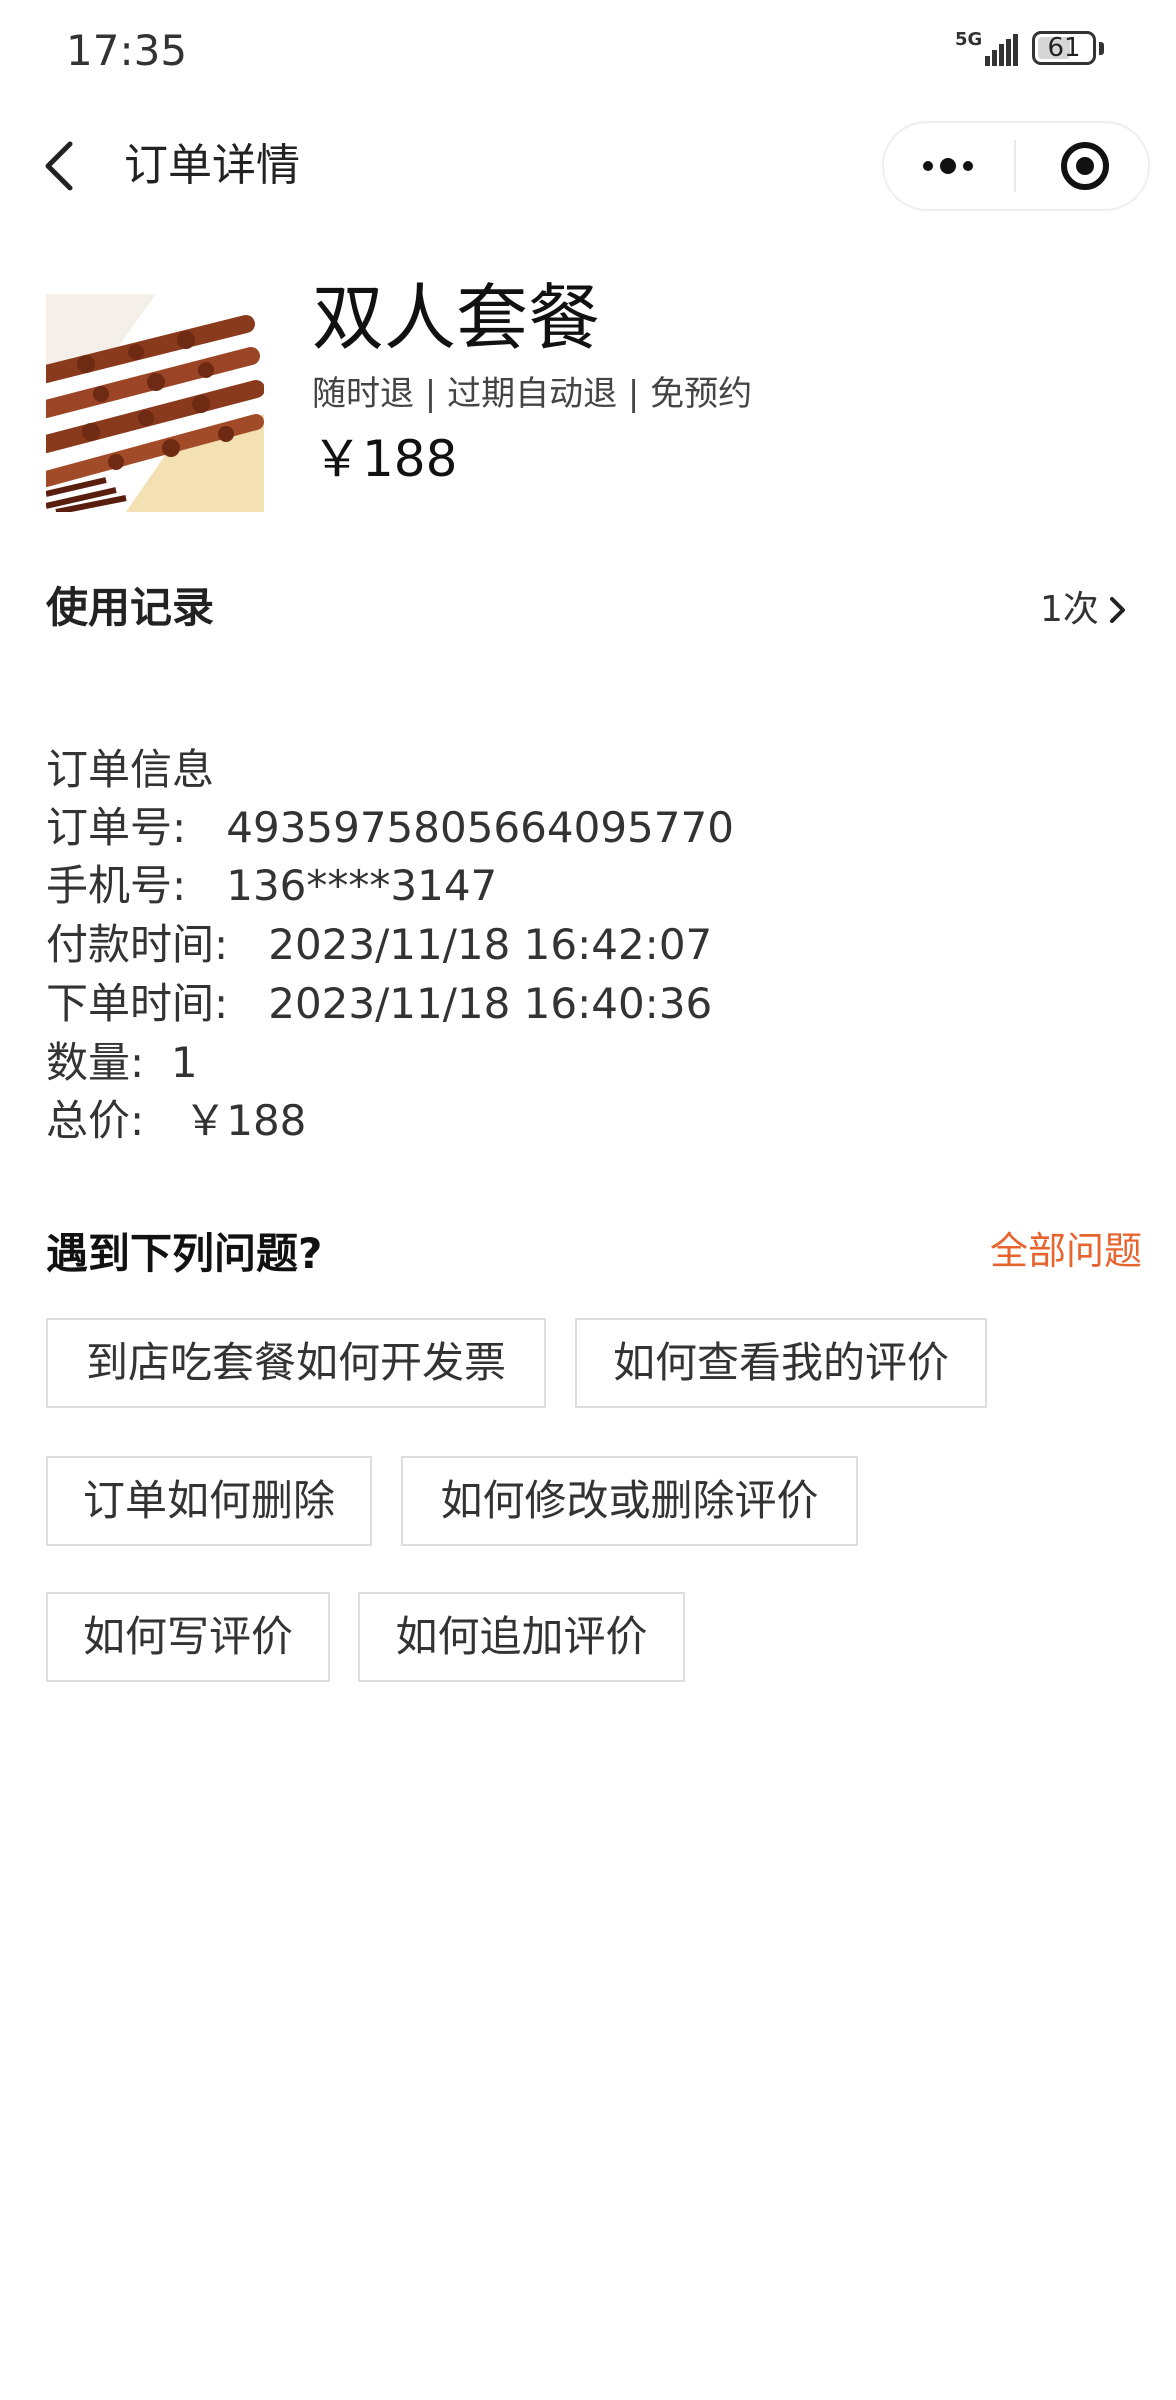 This screenshot has height=2400, width=1176. I want to click on battery-icon: 61, so click(1064, 48).